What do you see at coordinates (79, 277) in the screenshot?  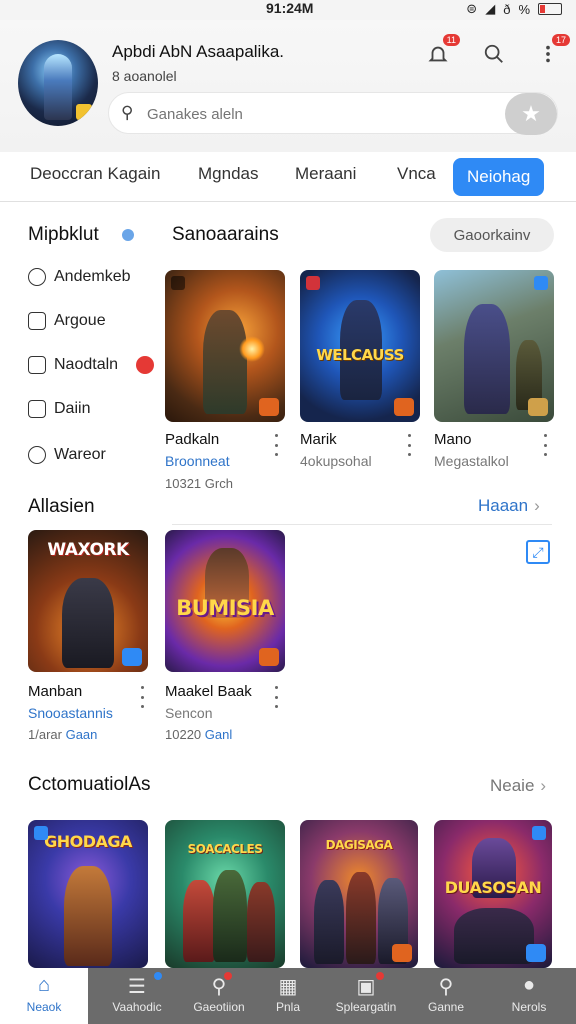 I see `sidebar-item-andemkeb: Andemkeb` at bounding box center [79, 277].